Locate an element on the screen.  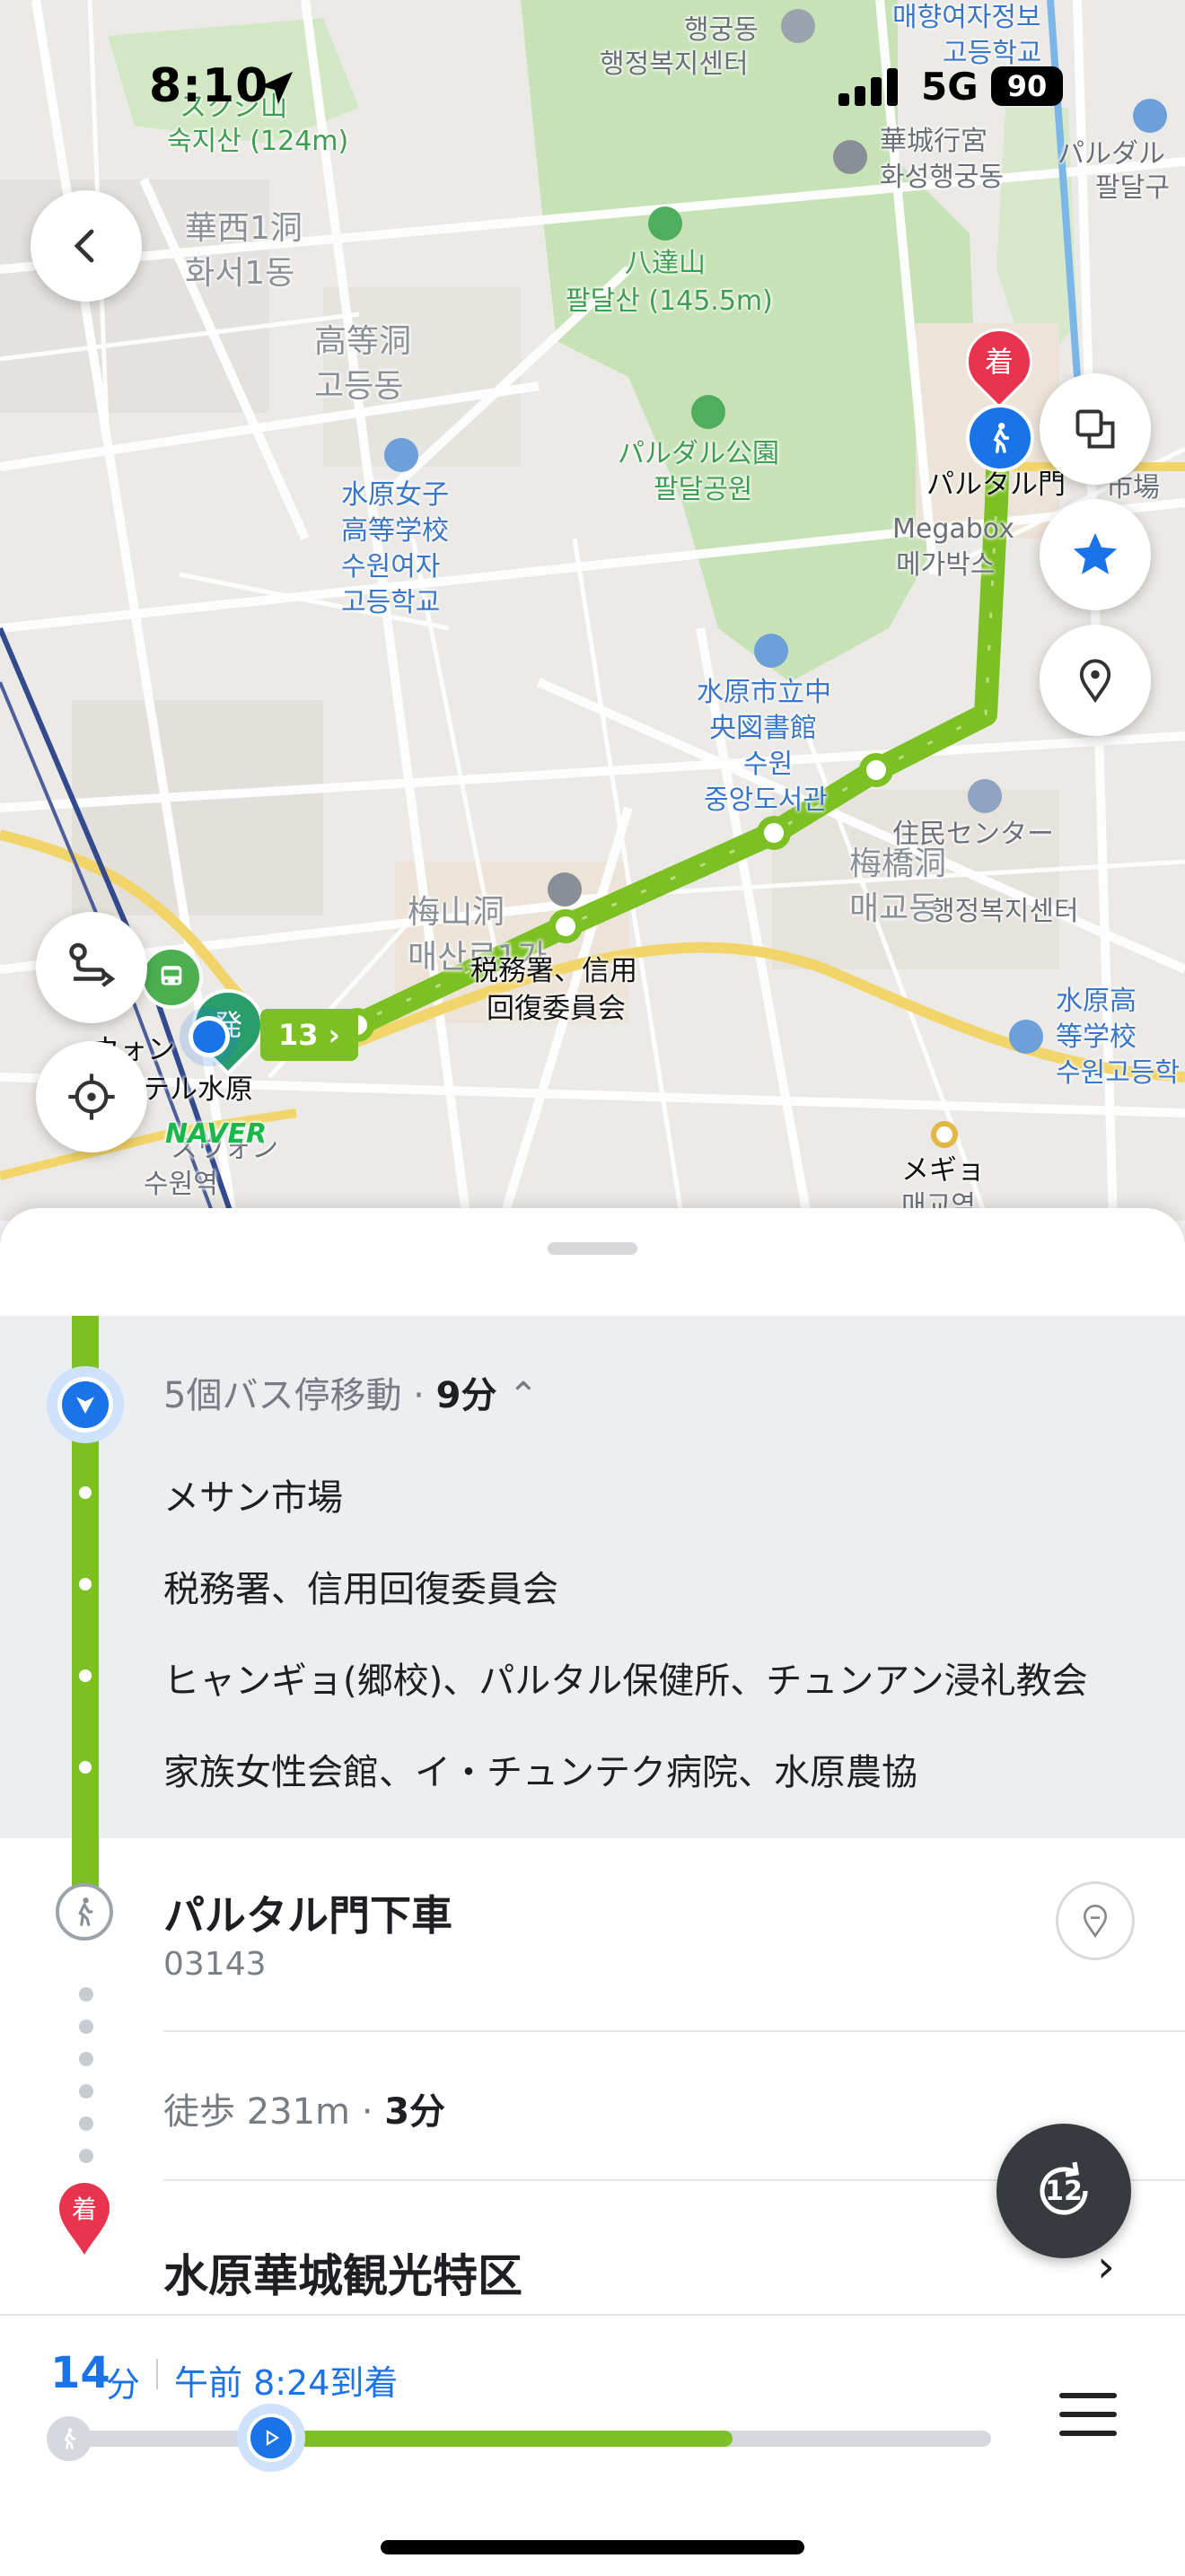
bus-stop-icon is located at coordinates (171, 977).